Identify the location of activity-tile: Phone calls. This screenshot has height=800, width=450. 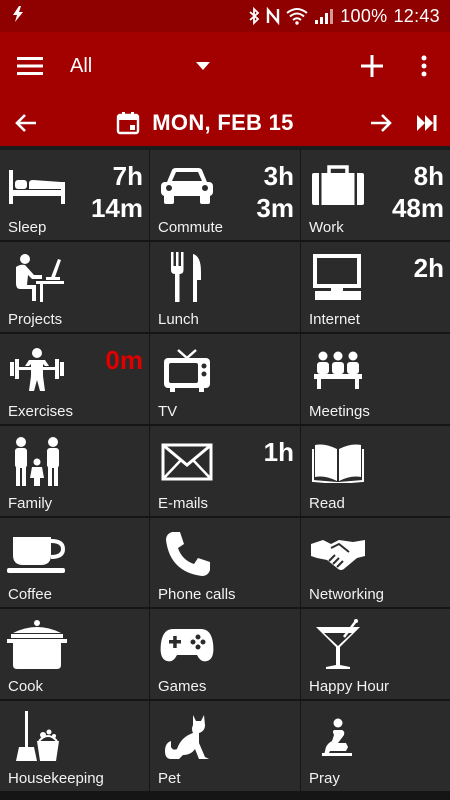
(225, 562).